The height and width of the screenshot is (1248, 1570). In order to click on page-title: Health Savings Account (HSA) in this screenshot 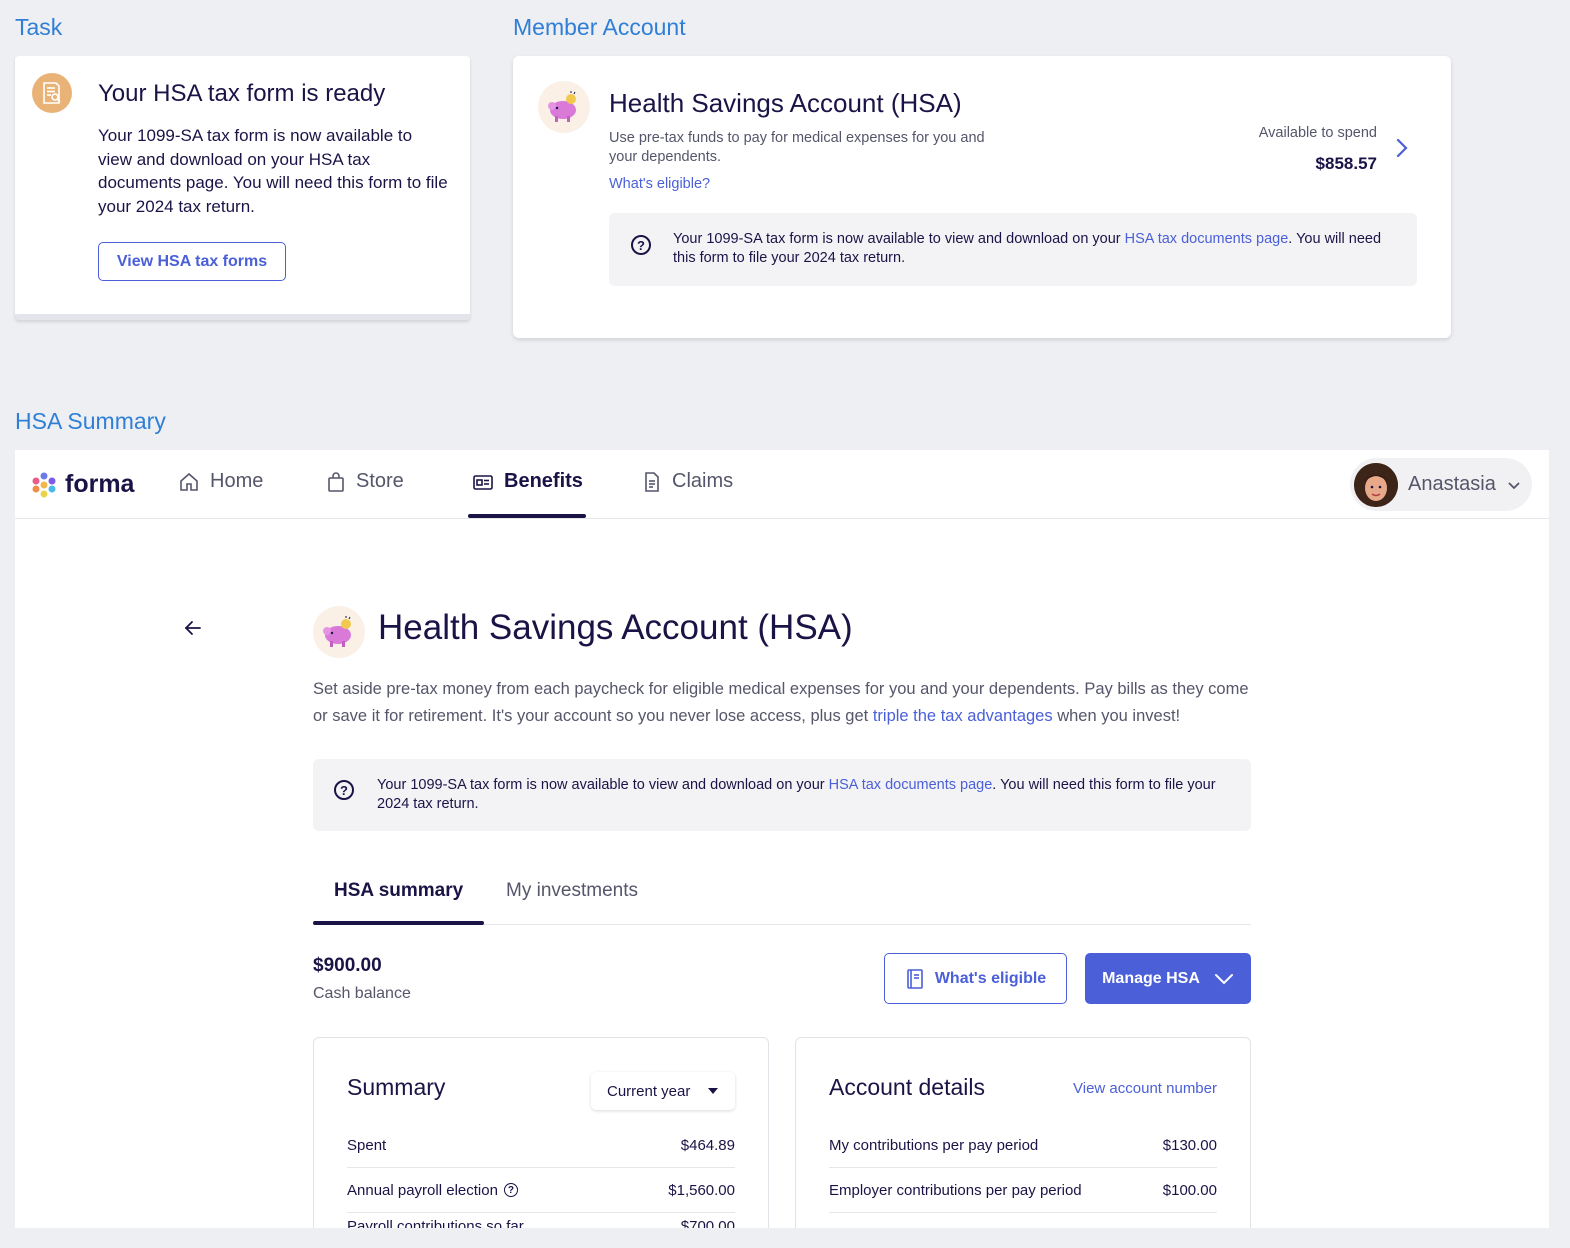, I will do `click(615, 627)`.